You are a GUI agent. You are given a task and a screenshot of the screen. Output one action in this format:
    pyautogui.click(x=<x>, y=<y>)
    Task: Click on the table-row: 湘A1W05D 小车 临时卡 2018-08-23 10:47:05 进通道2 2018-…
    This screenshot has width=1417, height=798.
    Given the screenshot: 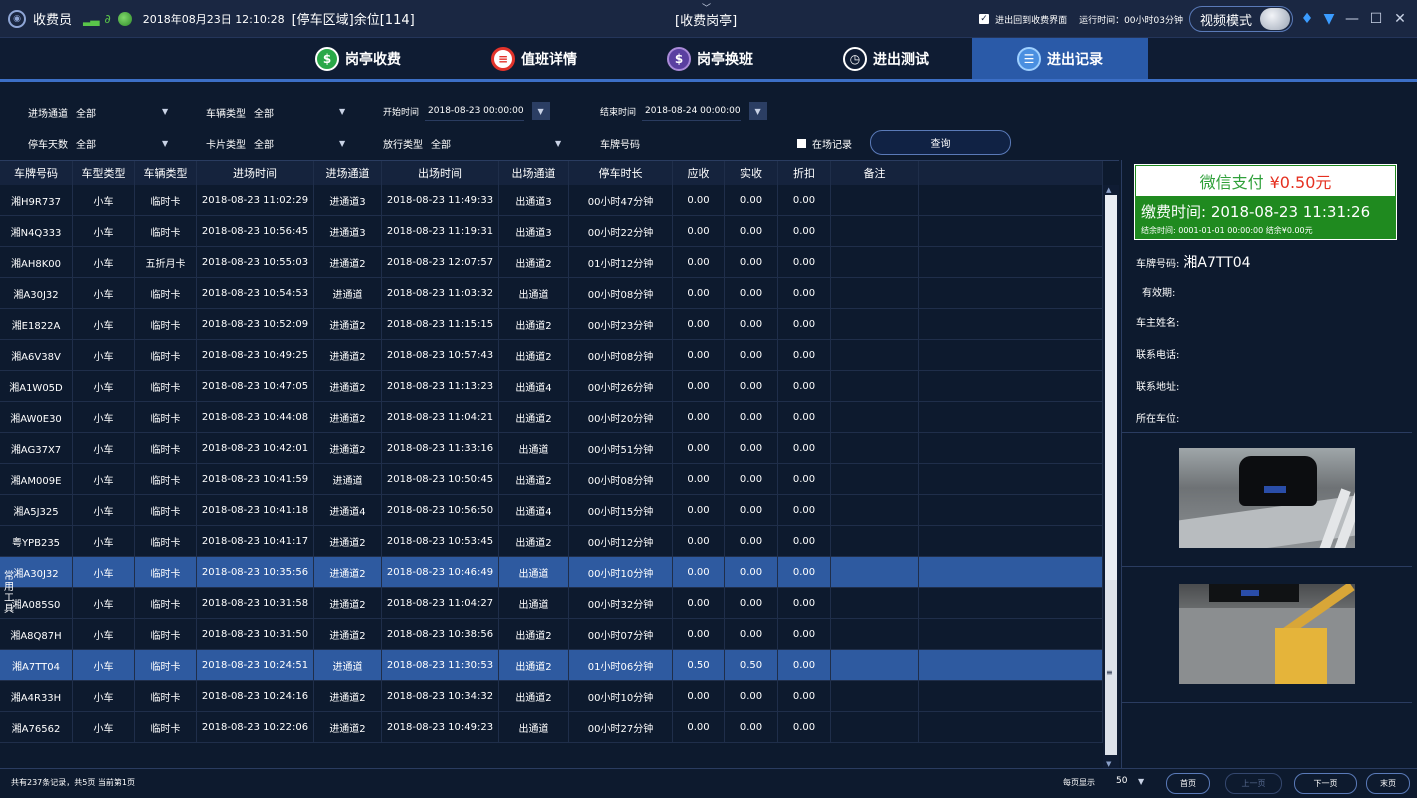 What is the action you would take?
    pyautogui.click(x=551, y=386)
    